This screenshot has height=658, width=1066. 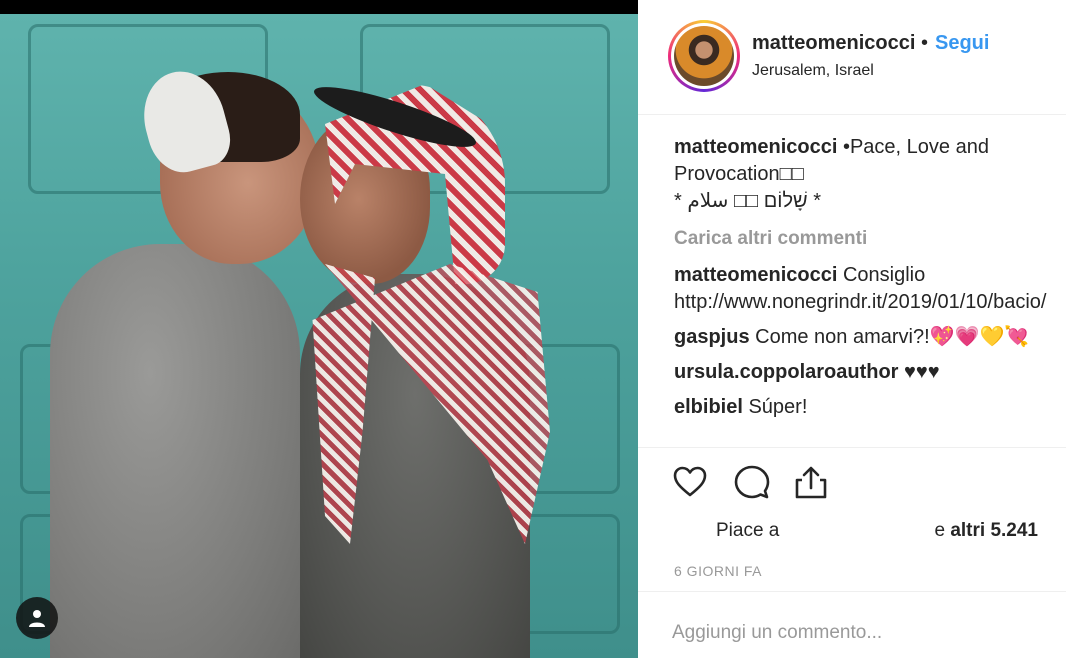 I want to click on avatar, so click(x=704, y=56).